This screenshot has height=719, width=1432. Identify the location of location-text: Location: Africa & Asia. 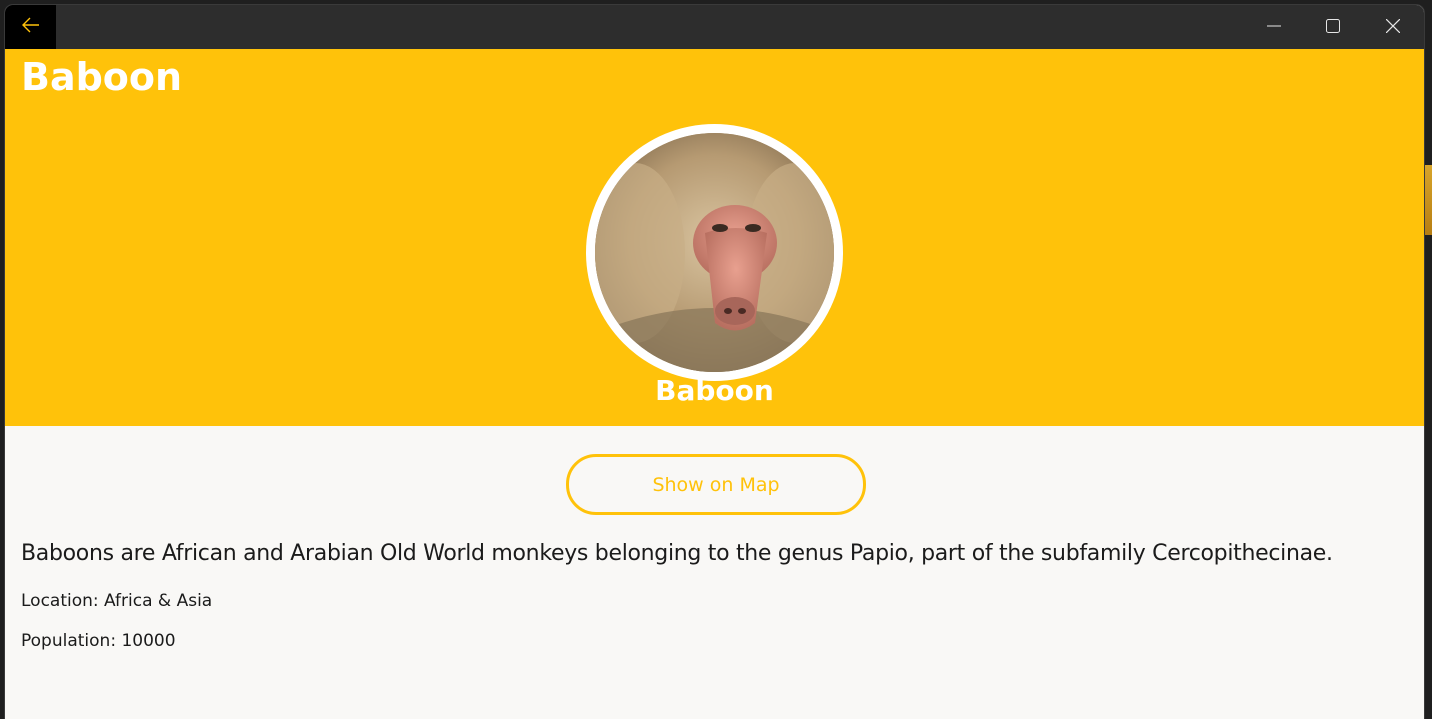
(117, 601).